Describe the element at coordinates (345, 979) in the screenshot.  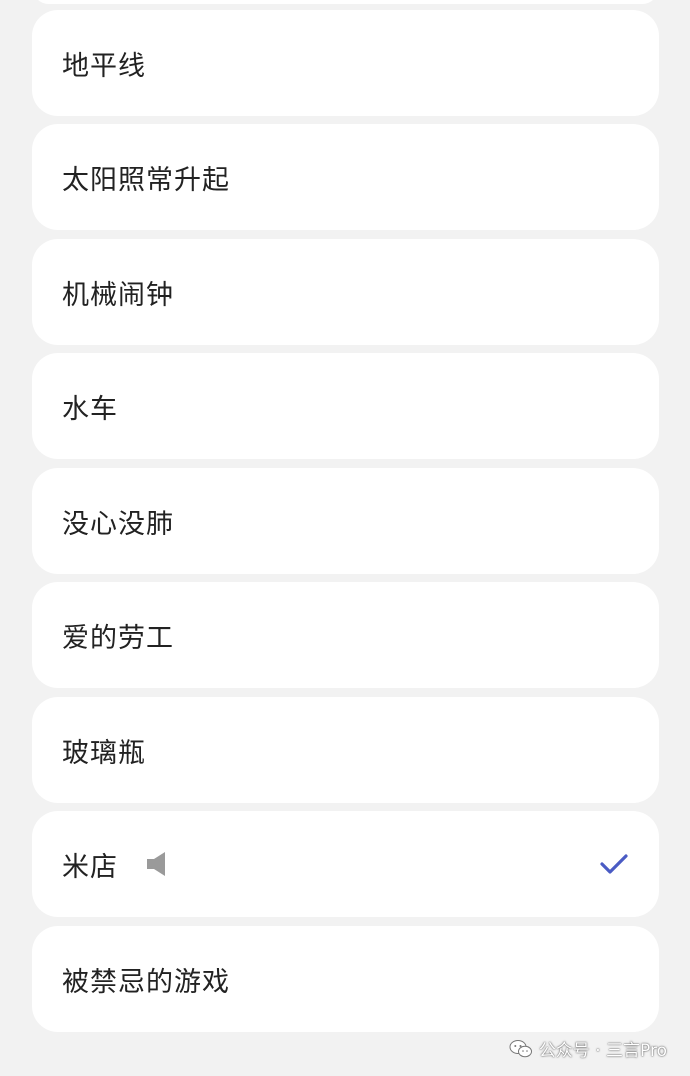
I see `list-item-8: 被禁忌的游戏` at that location.